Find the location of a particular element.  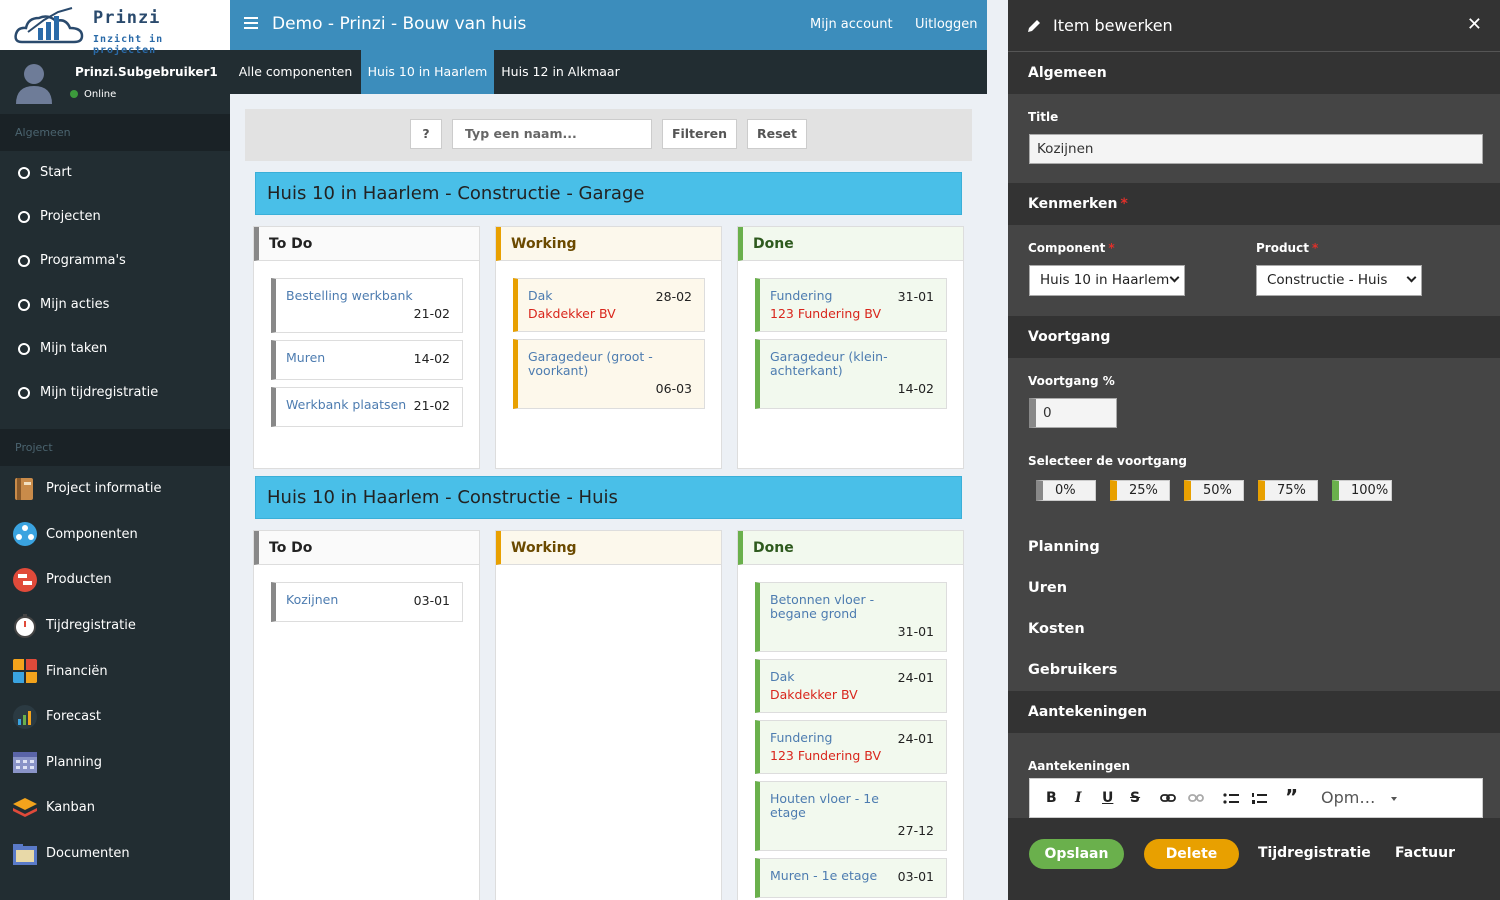

product-label-text: Product is located at coordinates (1282, 248).